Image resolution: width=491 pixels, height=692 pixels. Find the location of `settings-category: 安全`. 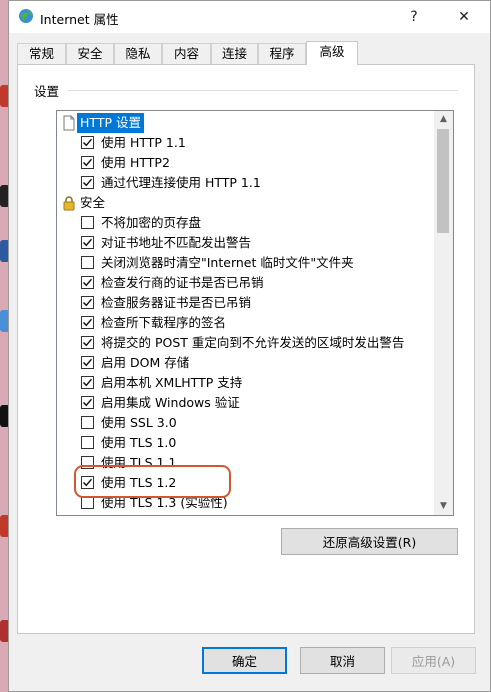

settings-category: 安全 is located at coordinates (244, 203).